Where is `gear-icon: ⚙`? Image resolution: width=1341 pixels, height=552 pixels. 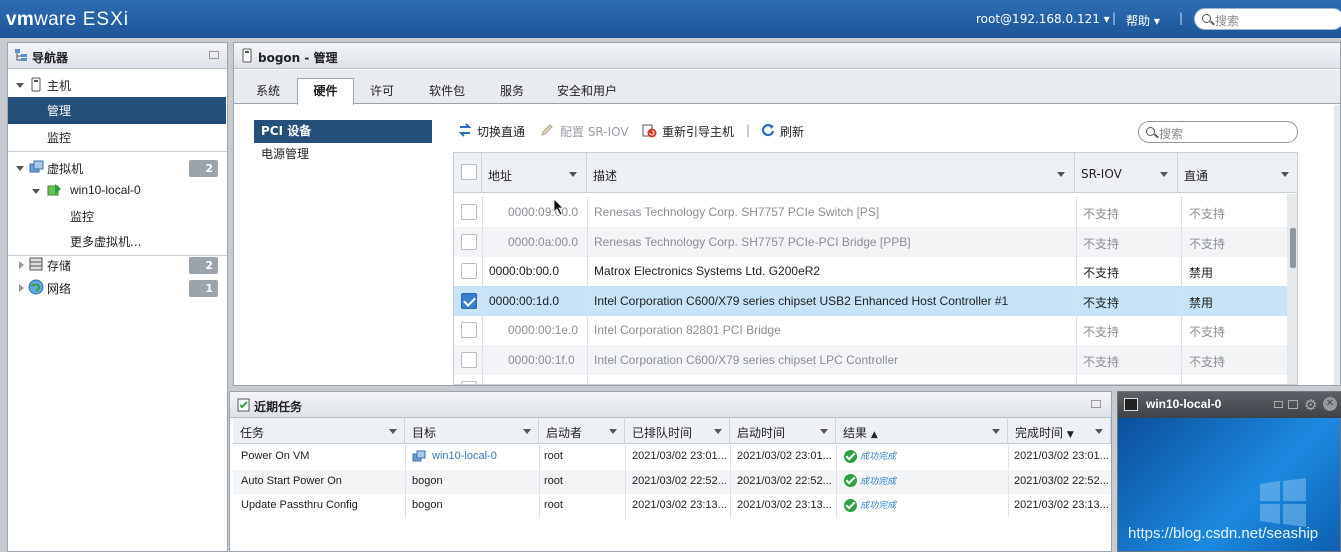
gear-icon: ⚙ is located at coordinates (1310, 405).